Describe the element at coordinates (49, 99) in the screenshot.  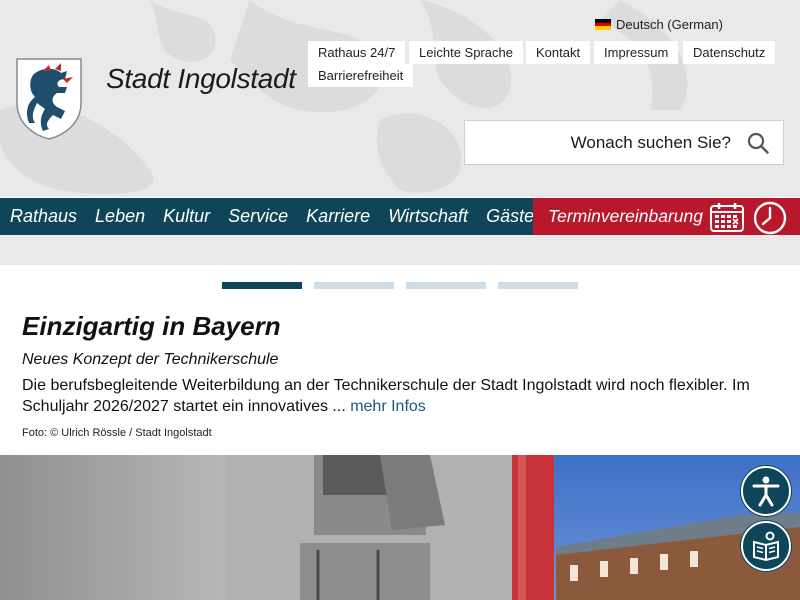
I see `city-coat-of-arms-logo` at that location.